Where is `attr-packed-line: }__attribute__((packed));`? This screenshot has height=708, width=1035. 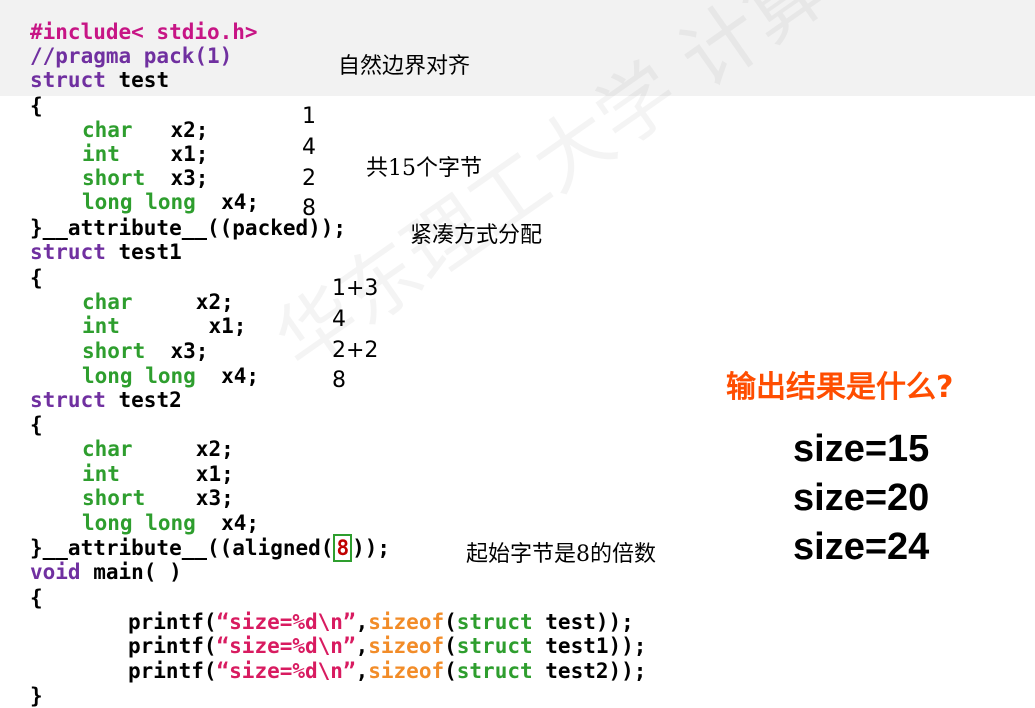
attr-packed-line: }__attribute__((packed)); is located at coordinates (188, 228).